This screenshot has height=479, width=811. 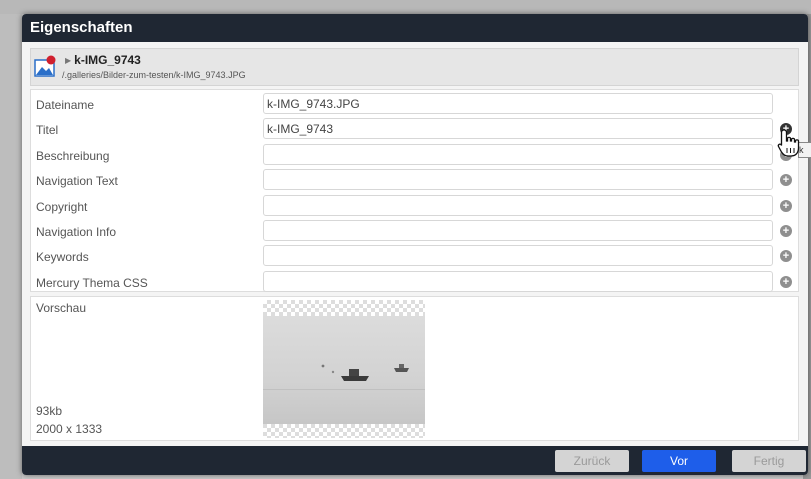 I want to click on image-thumbnail, so click(x=344, y=369).